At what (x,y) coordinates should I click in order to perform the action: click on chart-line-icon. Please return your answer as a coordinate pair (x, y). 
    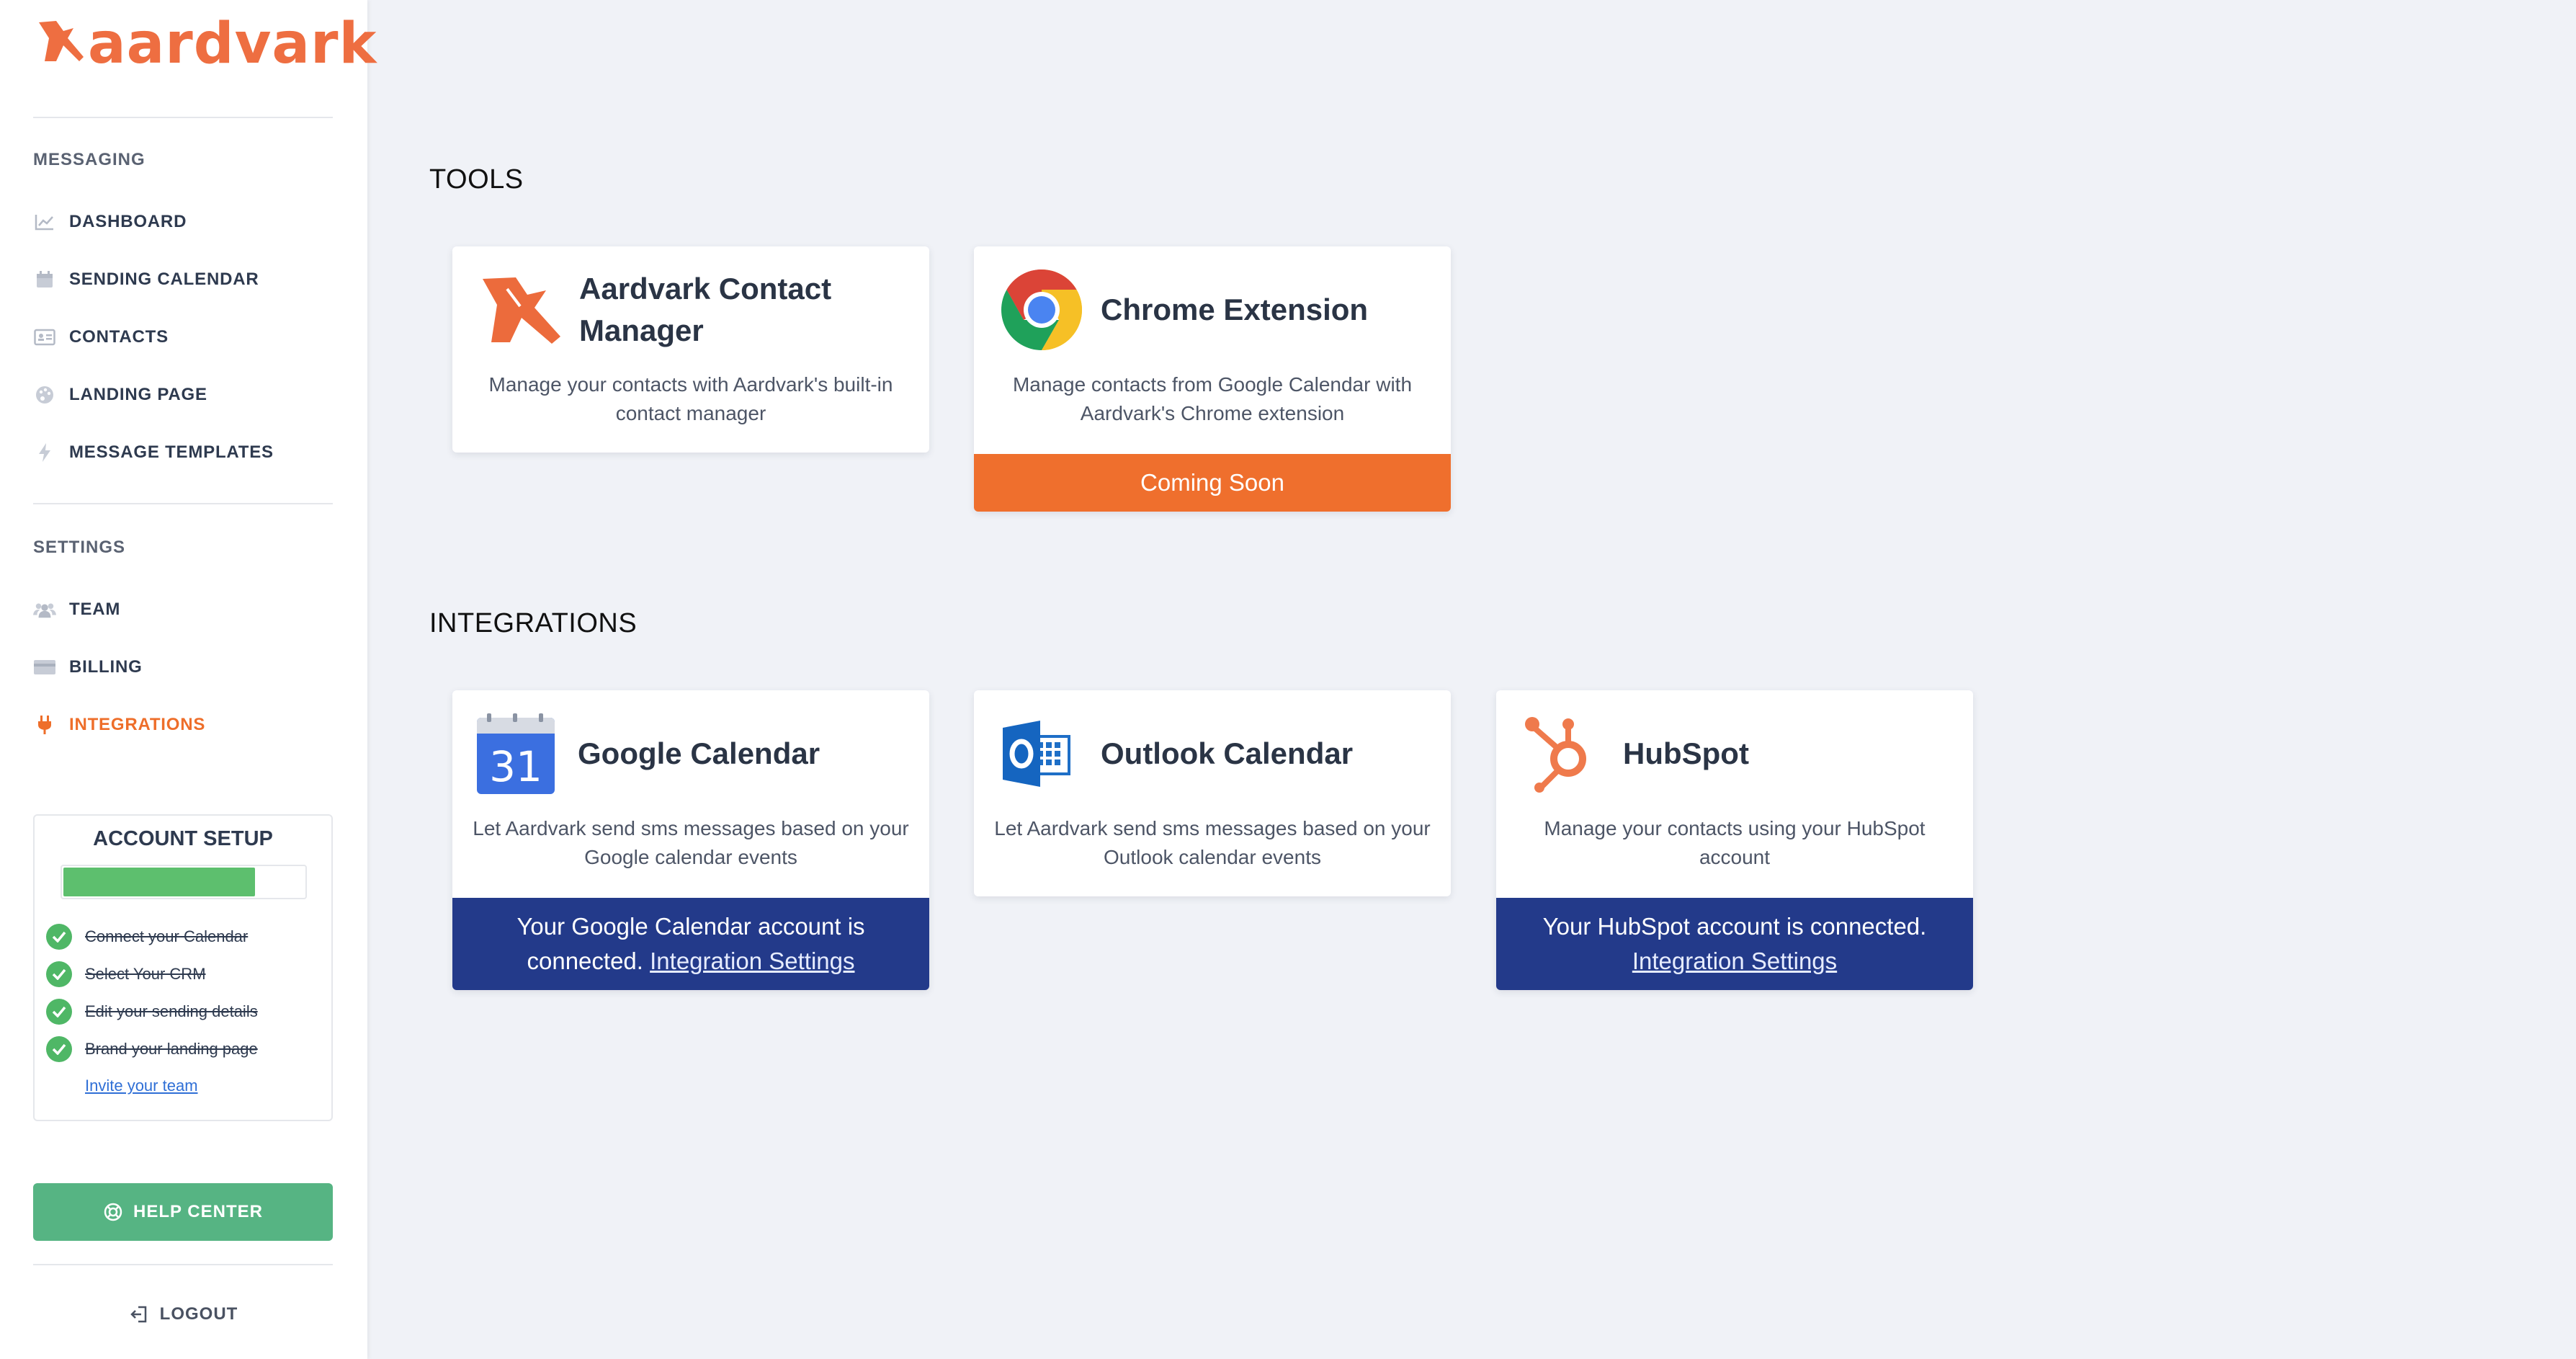
    Looking at the image, I should click on (44, 221).